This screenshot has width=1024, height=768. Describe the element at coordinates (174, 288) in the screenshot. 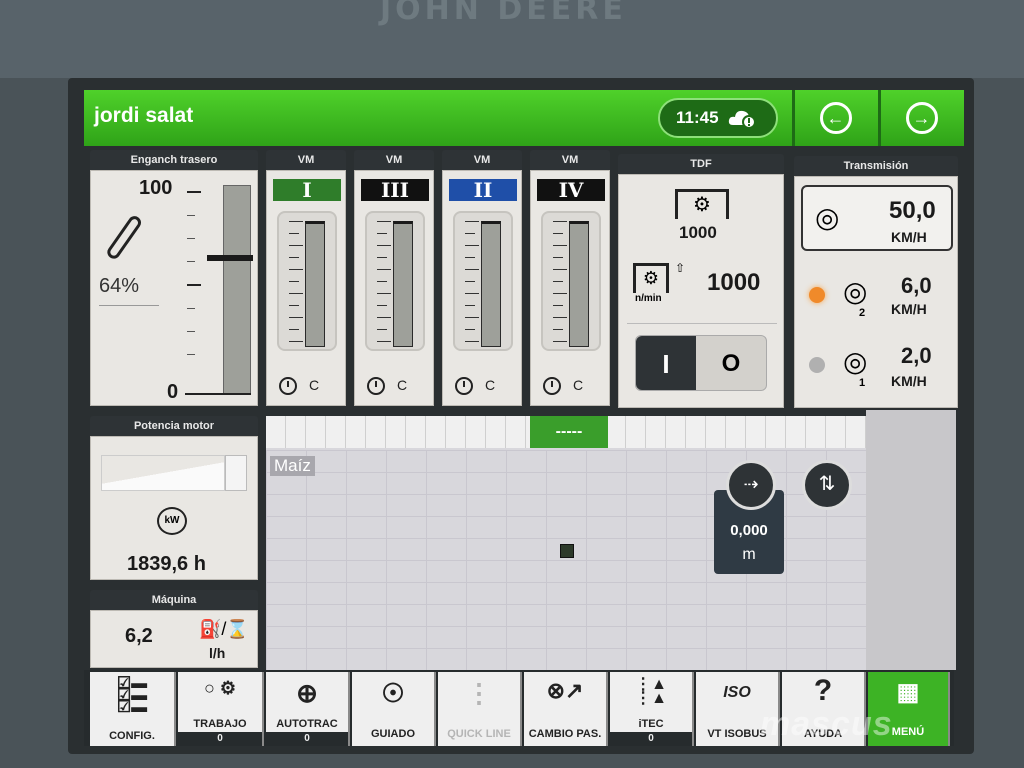

I see `hitch-panel: 100 64% 0` at that location.